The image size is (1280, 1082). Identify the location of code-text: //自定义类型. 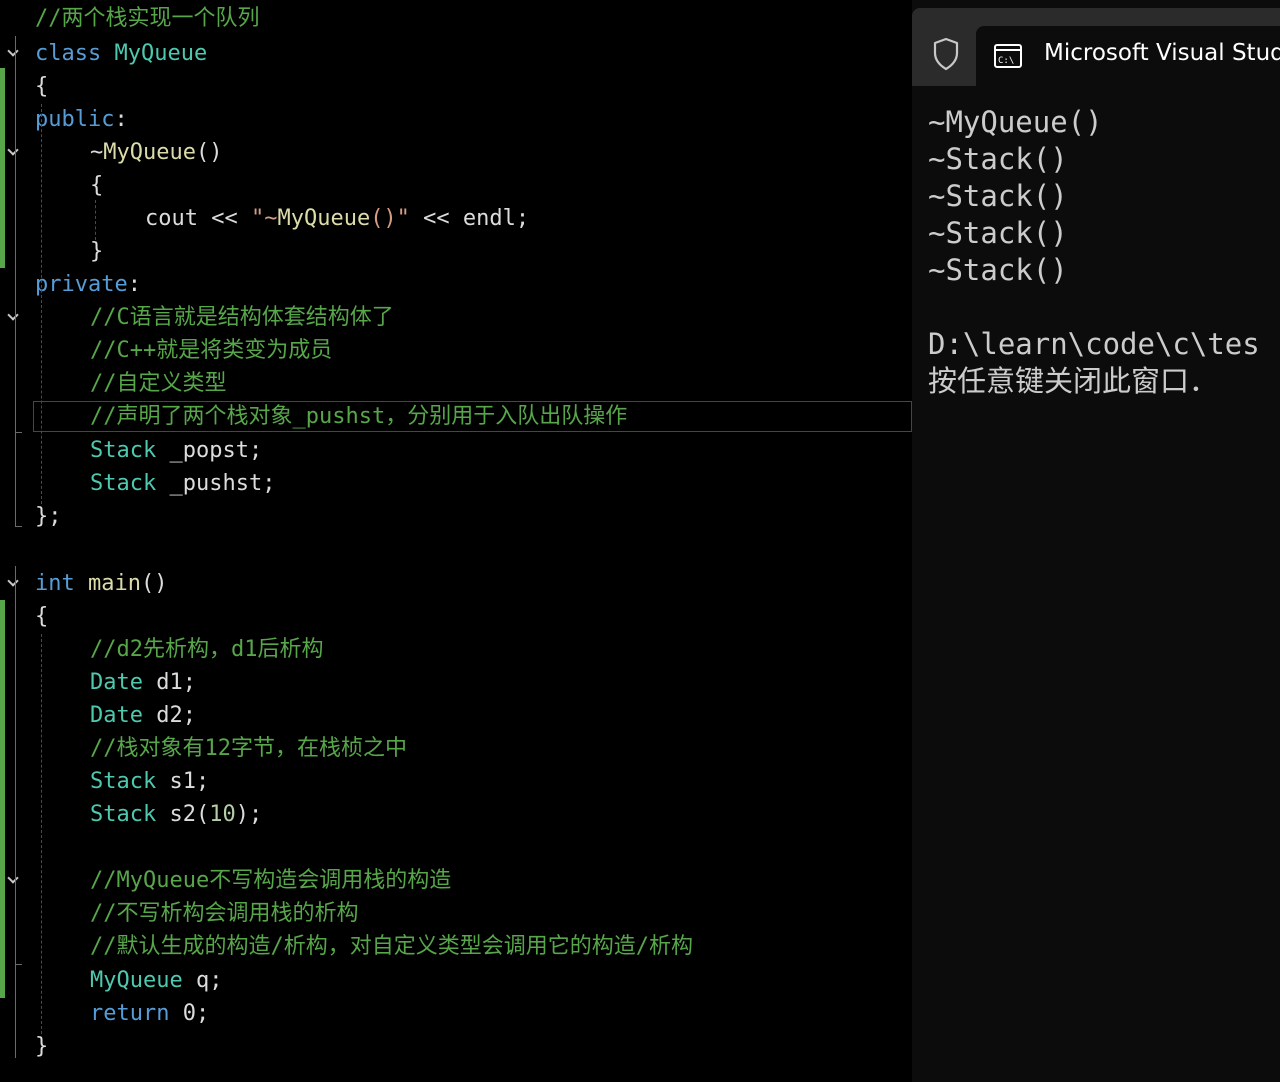
(158, 383).